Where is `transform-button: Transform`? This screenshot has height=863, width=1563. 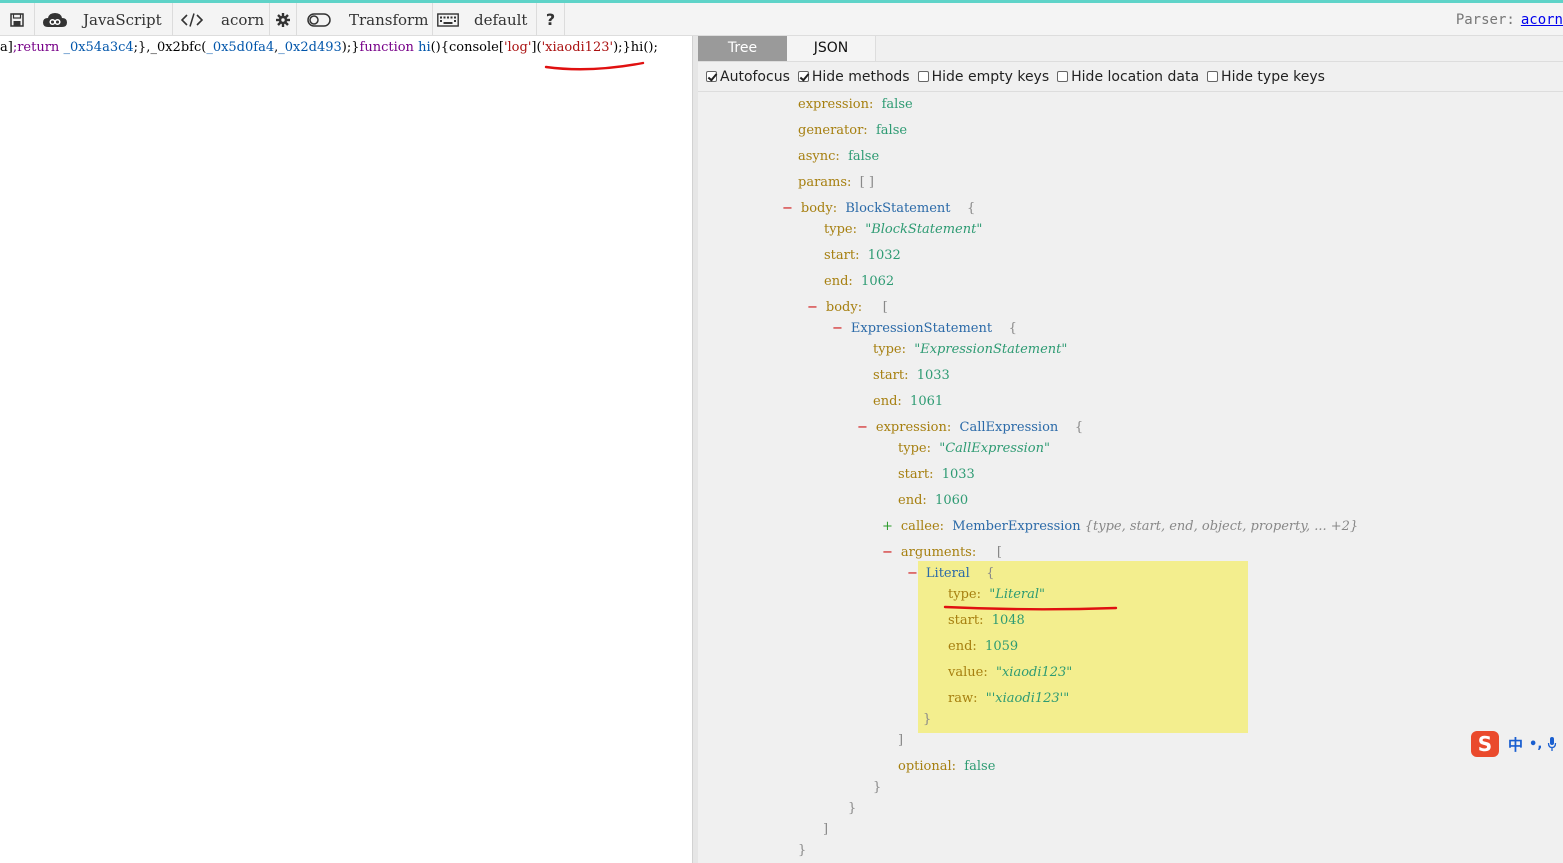
transform-button: Transform is located at coordinates (365, 19).